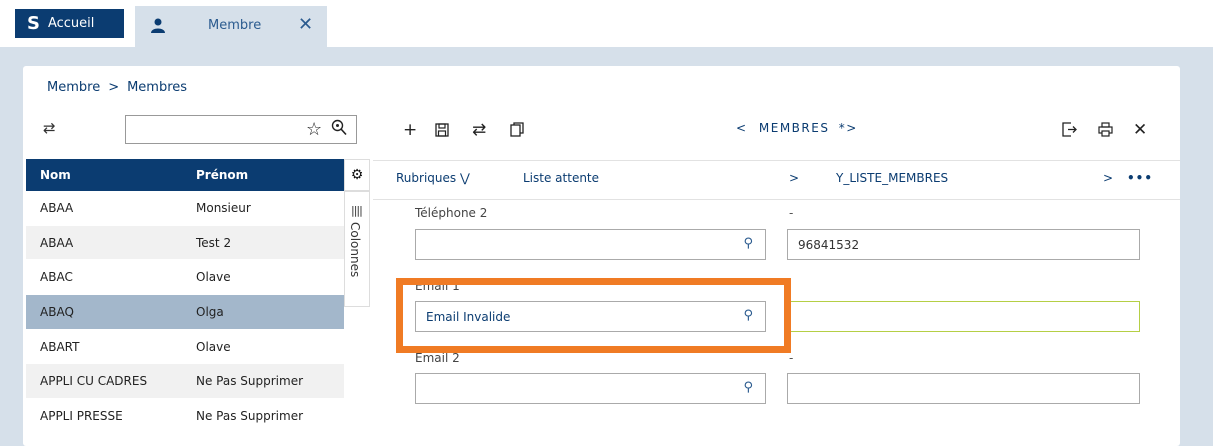  I want to click on search-input, so click(211, 129).